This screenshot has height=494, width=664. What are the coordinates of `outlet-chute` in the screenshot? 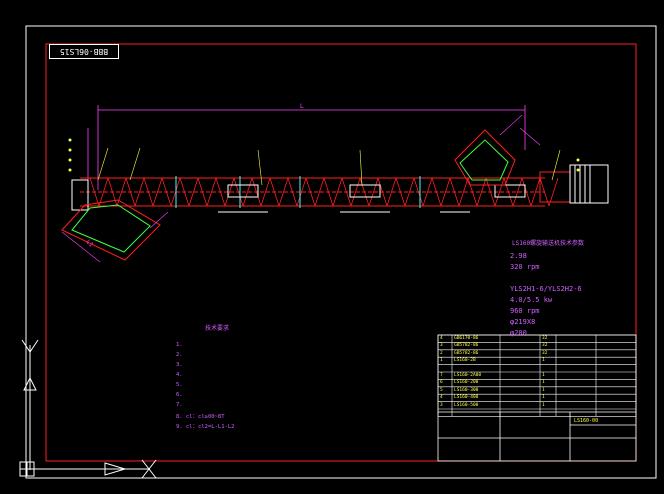 It's located at (485, 157).